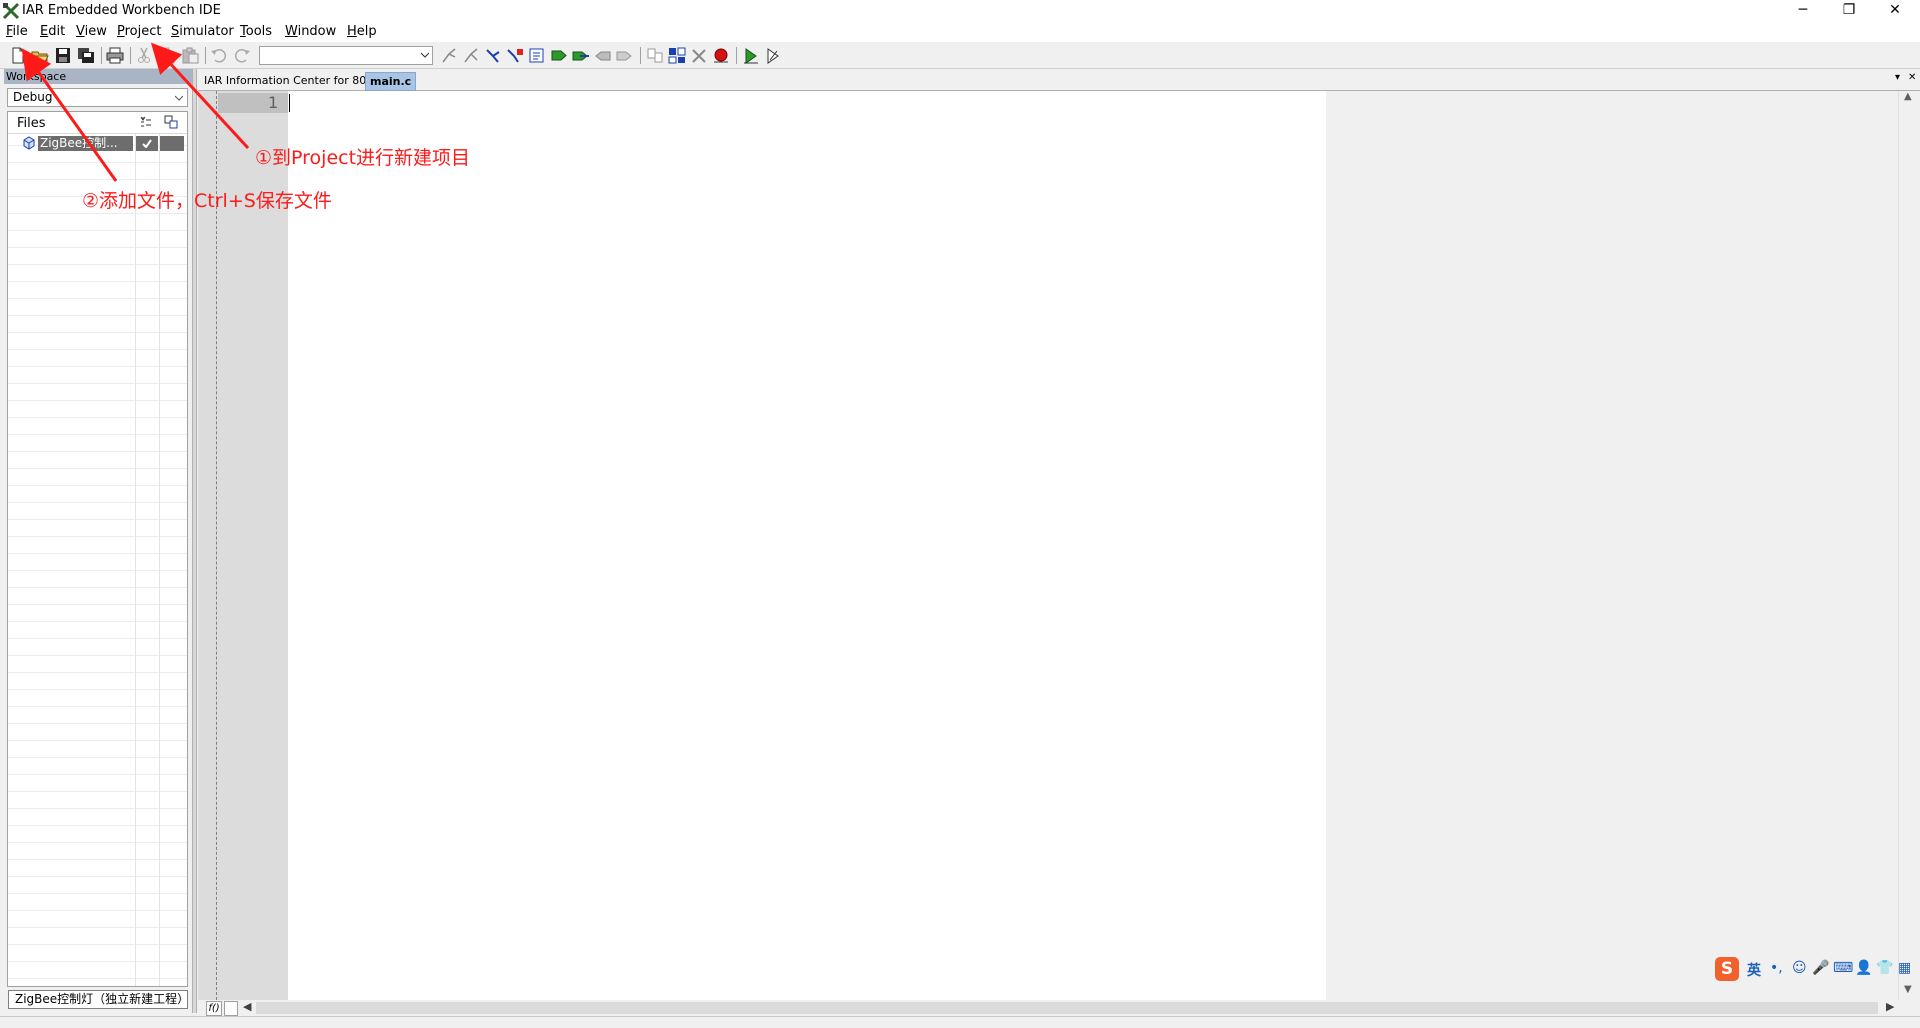 This screenshot has width=1920, height=1028. I want to click on project-check-cell, so click(147, 143).